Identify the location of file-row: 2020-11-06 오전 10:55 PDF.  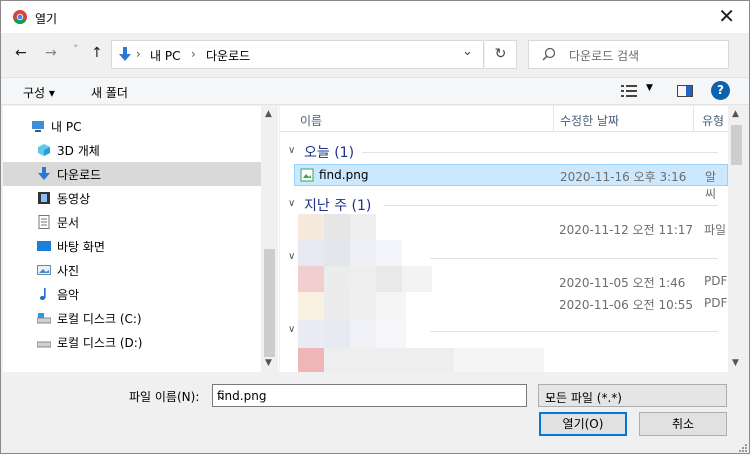
(511, 304).